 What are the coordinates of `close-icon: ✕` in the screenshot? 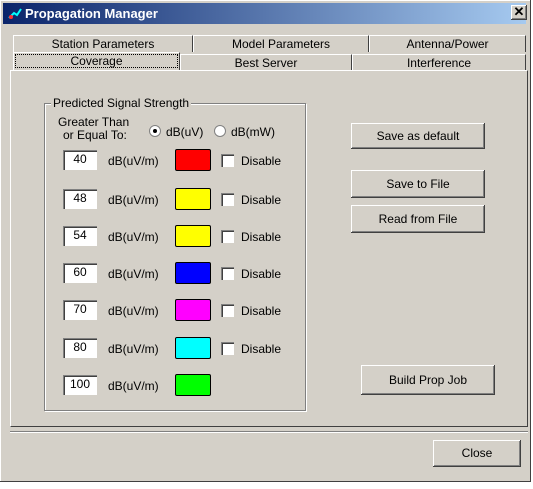 It's located at (519, 11).